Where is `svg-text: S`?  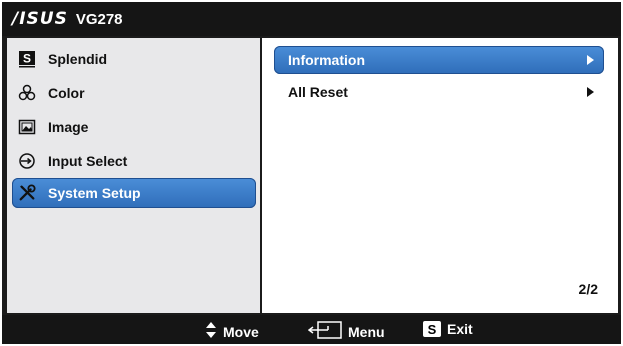
svg-text: S is located at coordinates (27, 59).